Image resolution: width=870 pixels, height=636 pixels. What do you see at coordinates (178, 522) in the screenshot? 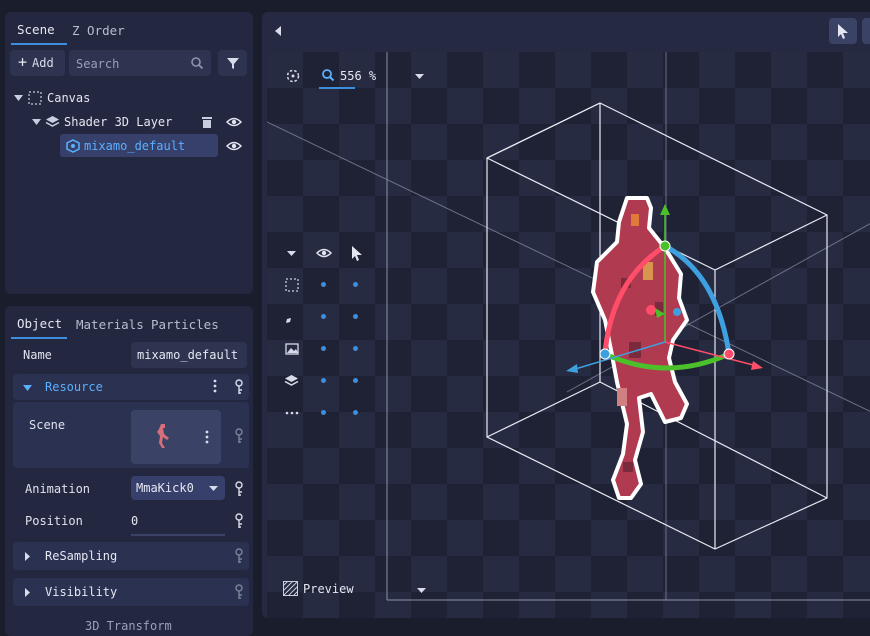
I see `position-field: 0` at bounding box center [178, 522].